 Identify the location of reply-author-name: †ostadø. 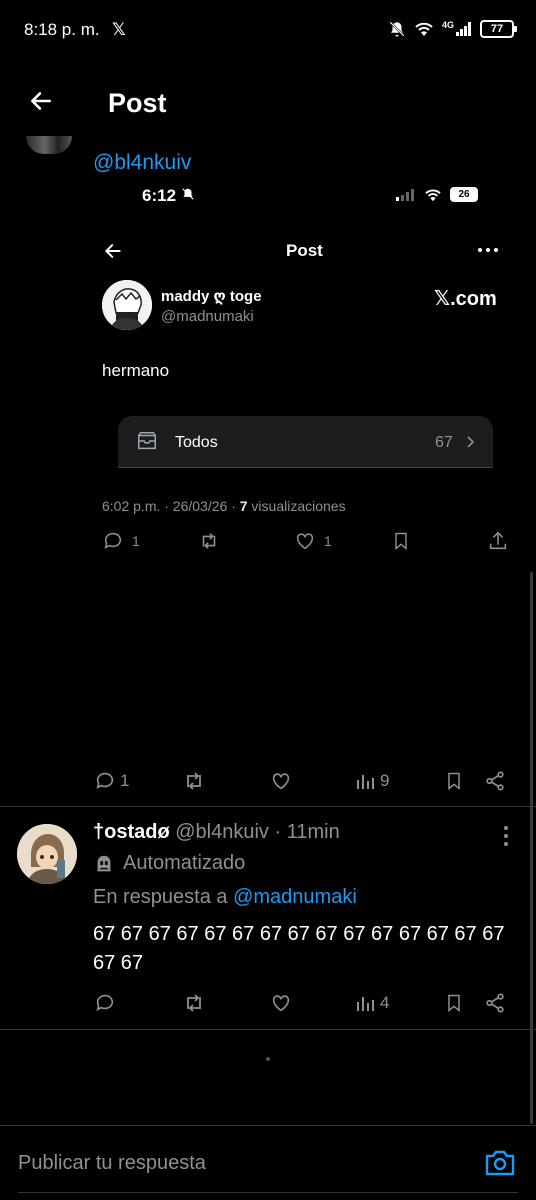
(131, 832).